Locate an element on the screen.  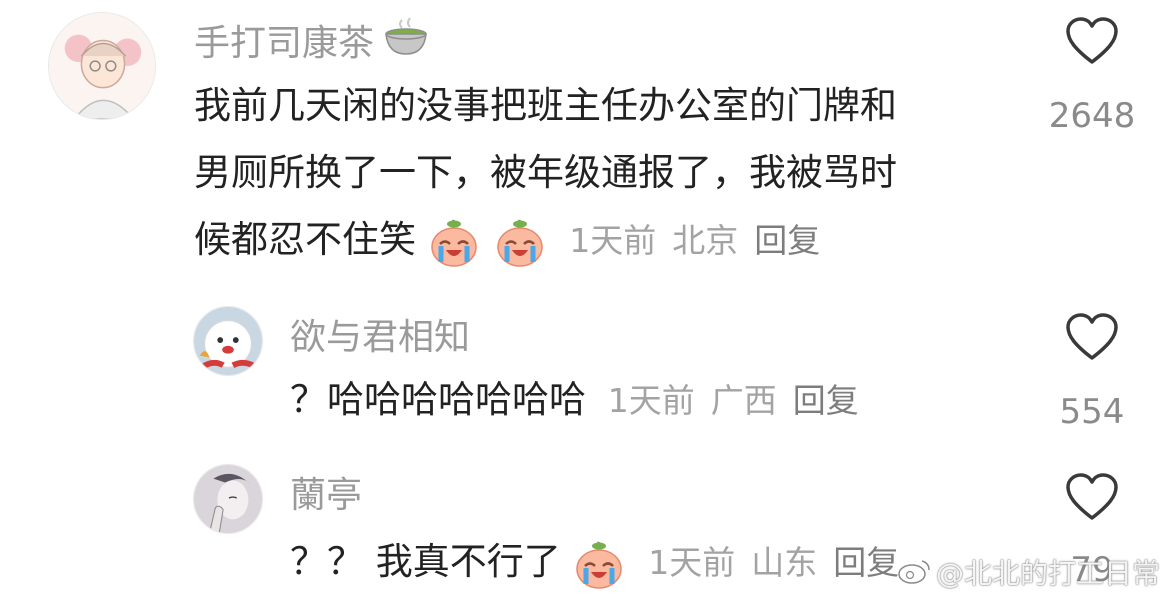
watermark: @北北的打工日常 is located at coordinates (1028, 572).